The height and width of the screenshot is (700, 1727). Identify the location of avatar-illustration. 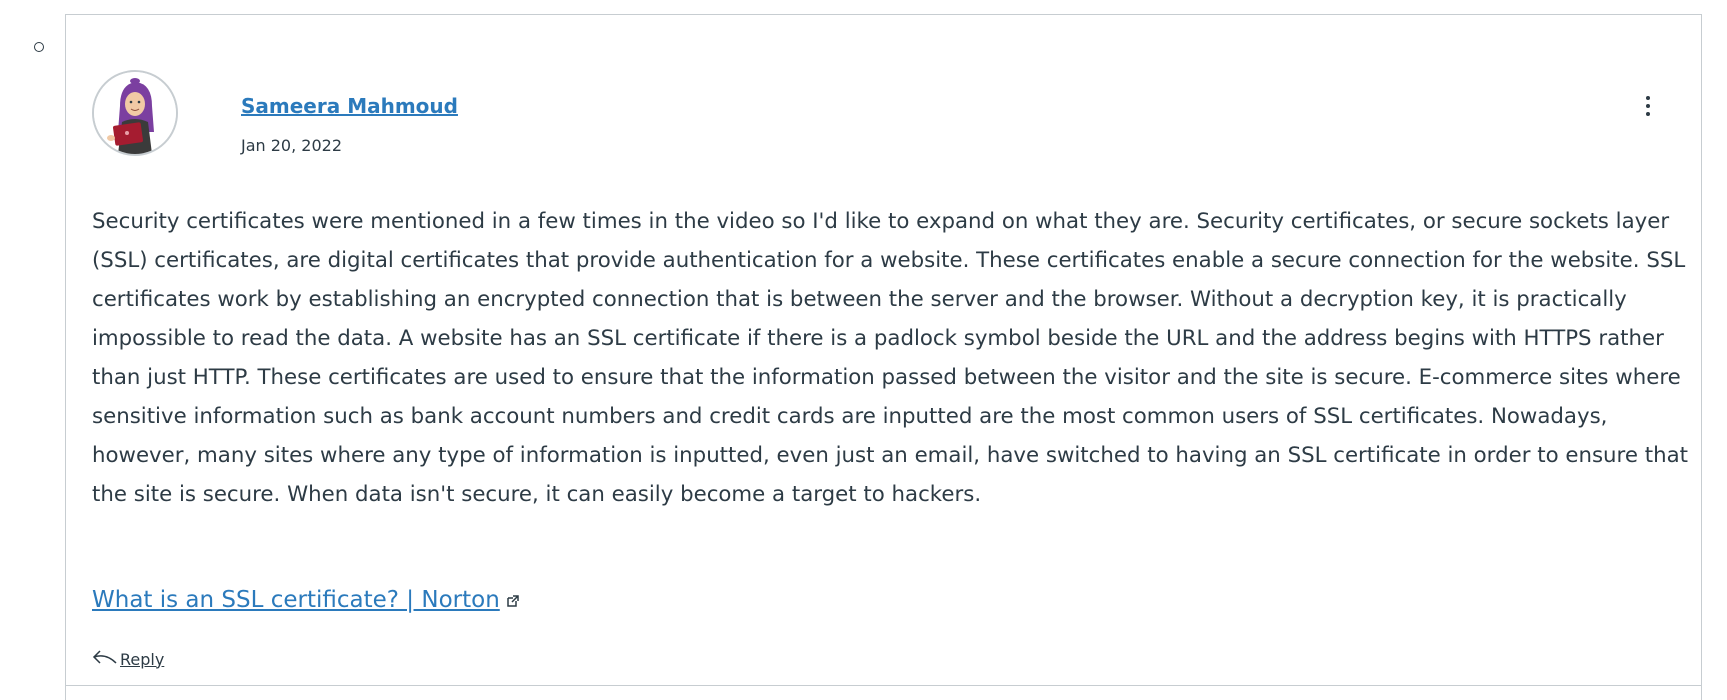
(135, 113).